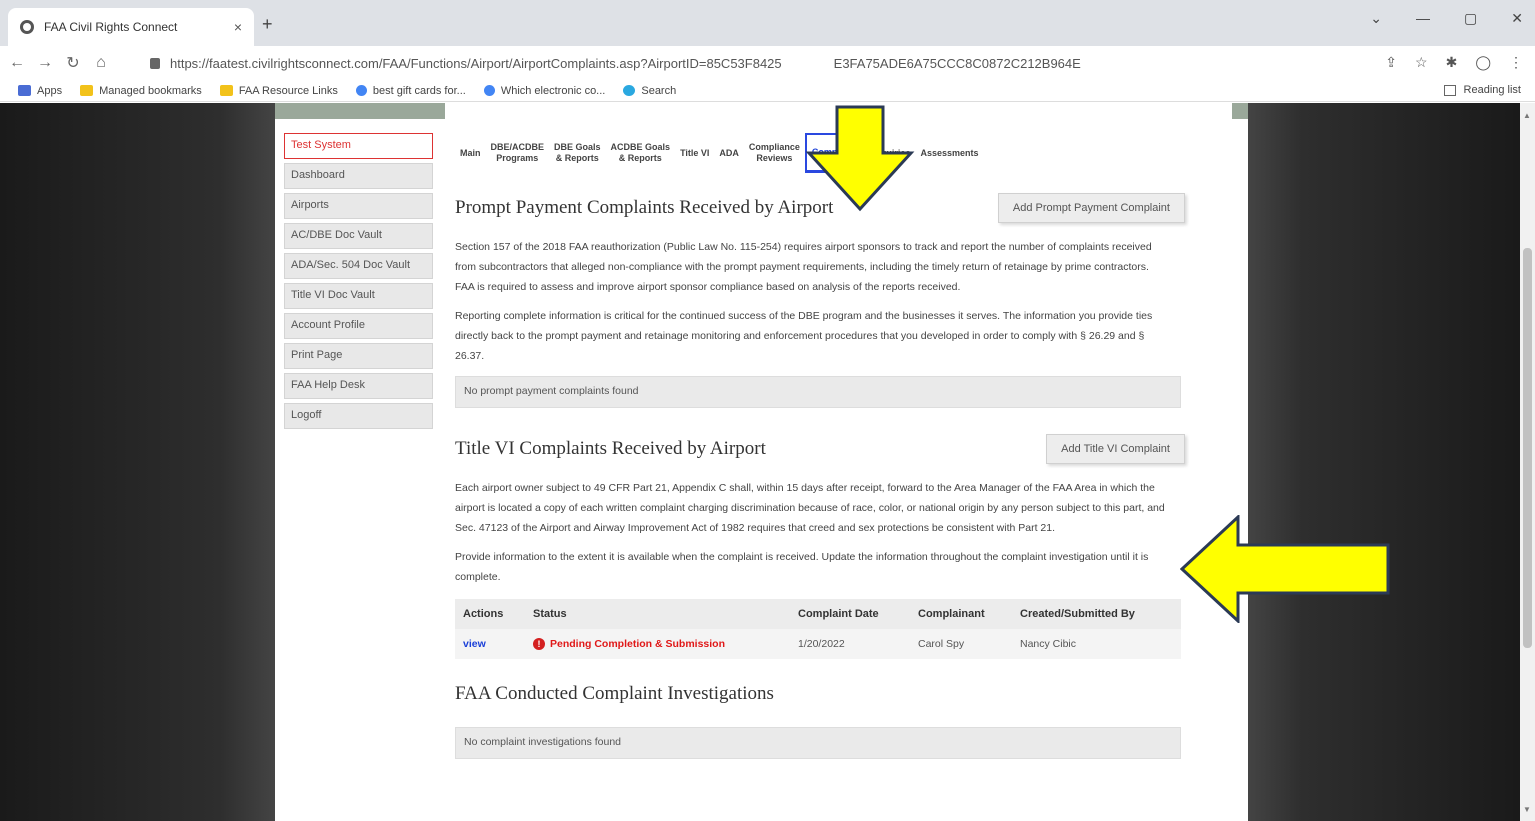 The image size is (1535, 821). What do you see at coordinates (614, 693) in the screenshot?
I see `investigations-title: FAA Conducted Complaint Investigations` at bounding box center [614, 693].